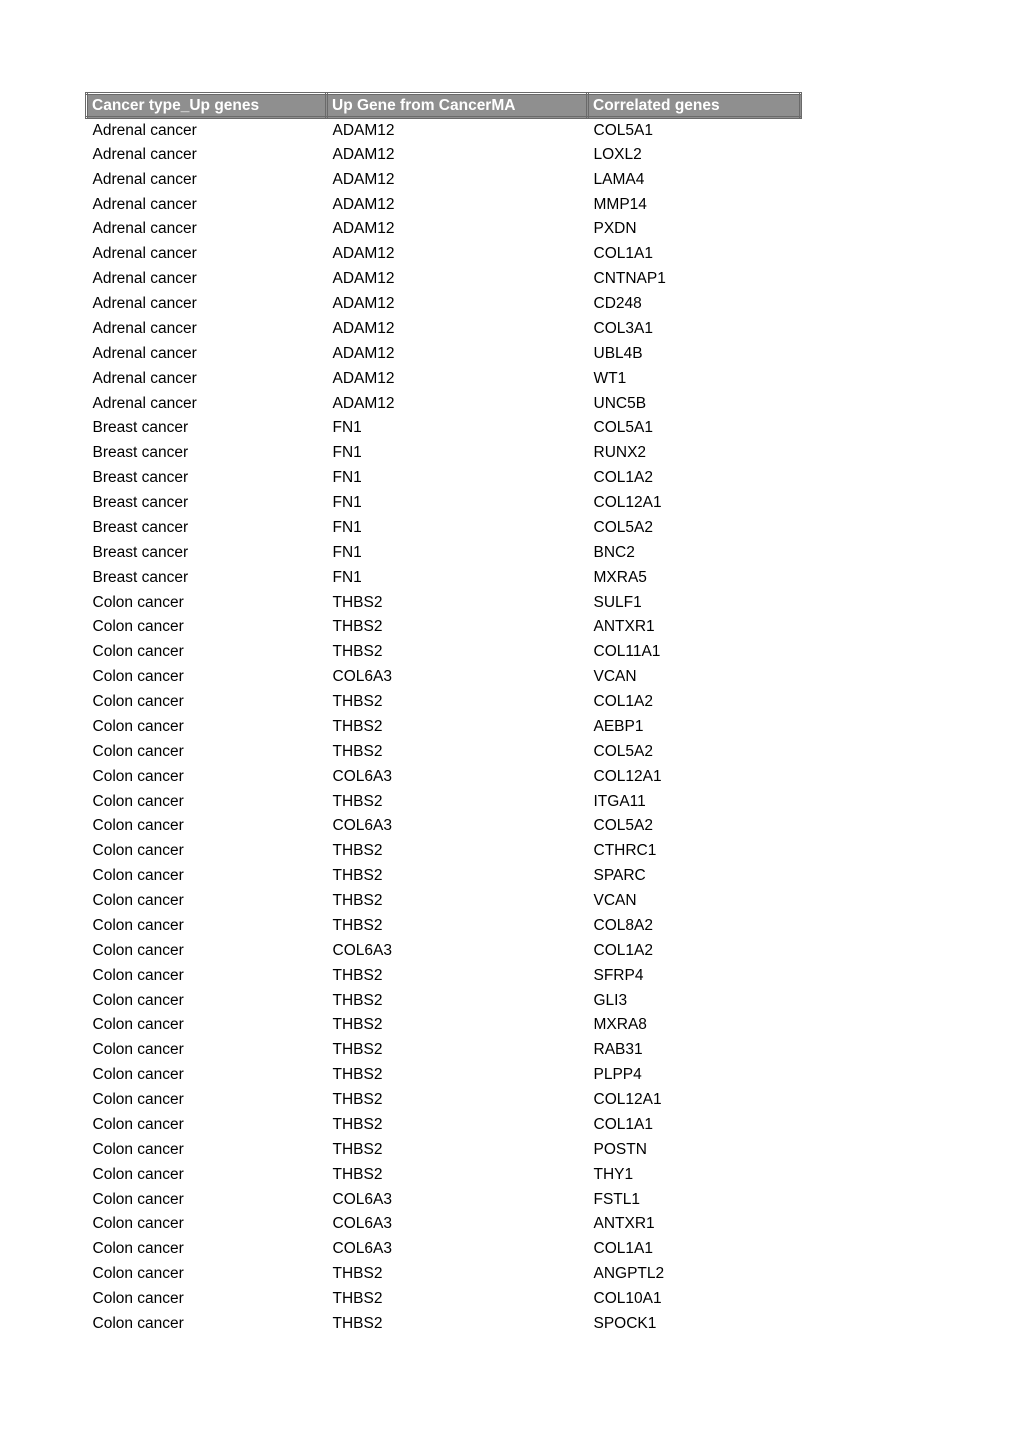  What do you see at coordinates (444, 652) in the screenshot?
I see `table-row: Colon cancer THBS2 COL11A1` at bounding box center [444, 652].